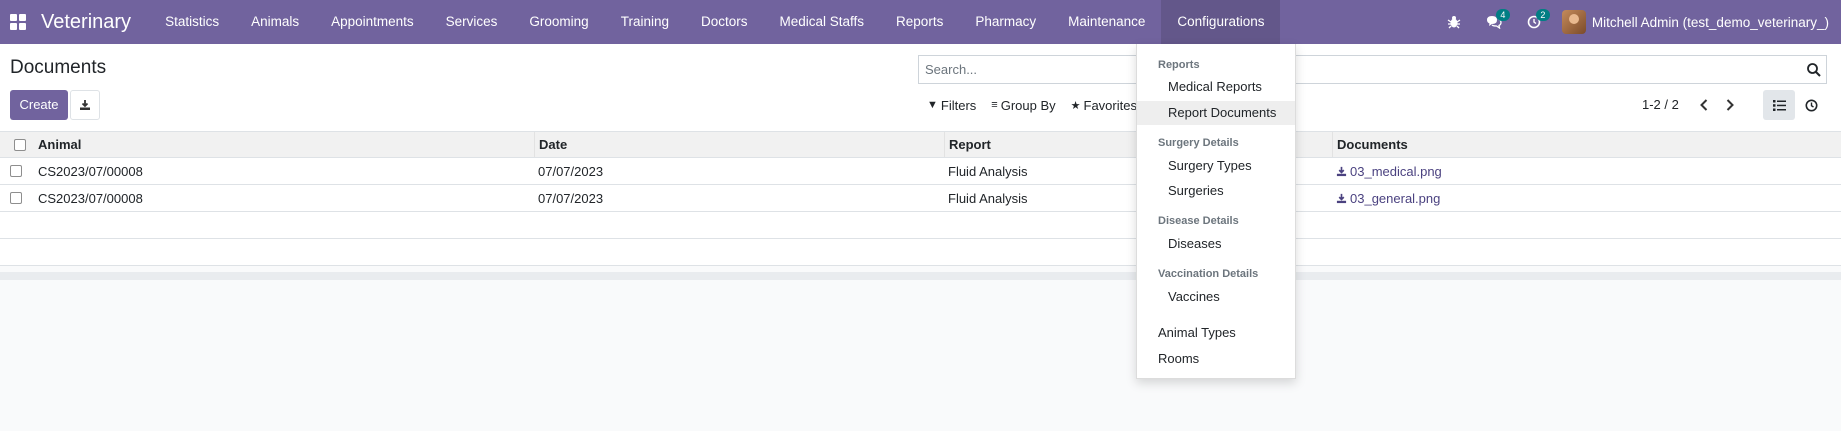  Describe the element at coordinates (1396, 171) in the screenshot. I see `document-filename: 03_medical.png` at that location.